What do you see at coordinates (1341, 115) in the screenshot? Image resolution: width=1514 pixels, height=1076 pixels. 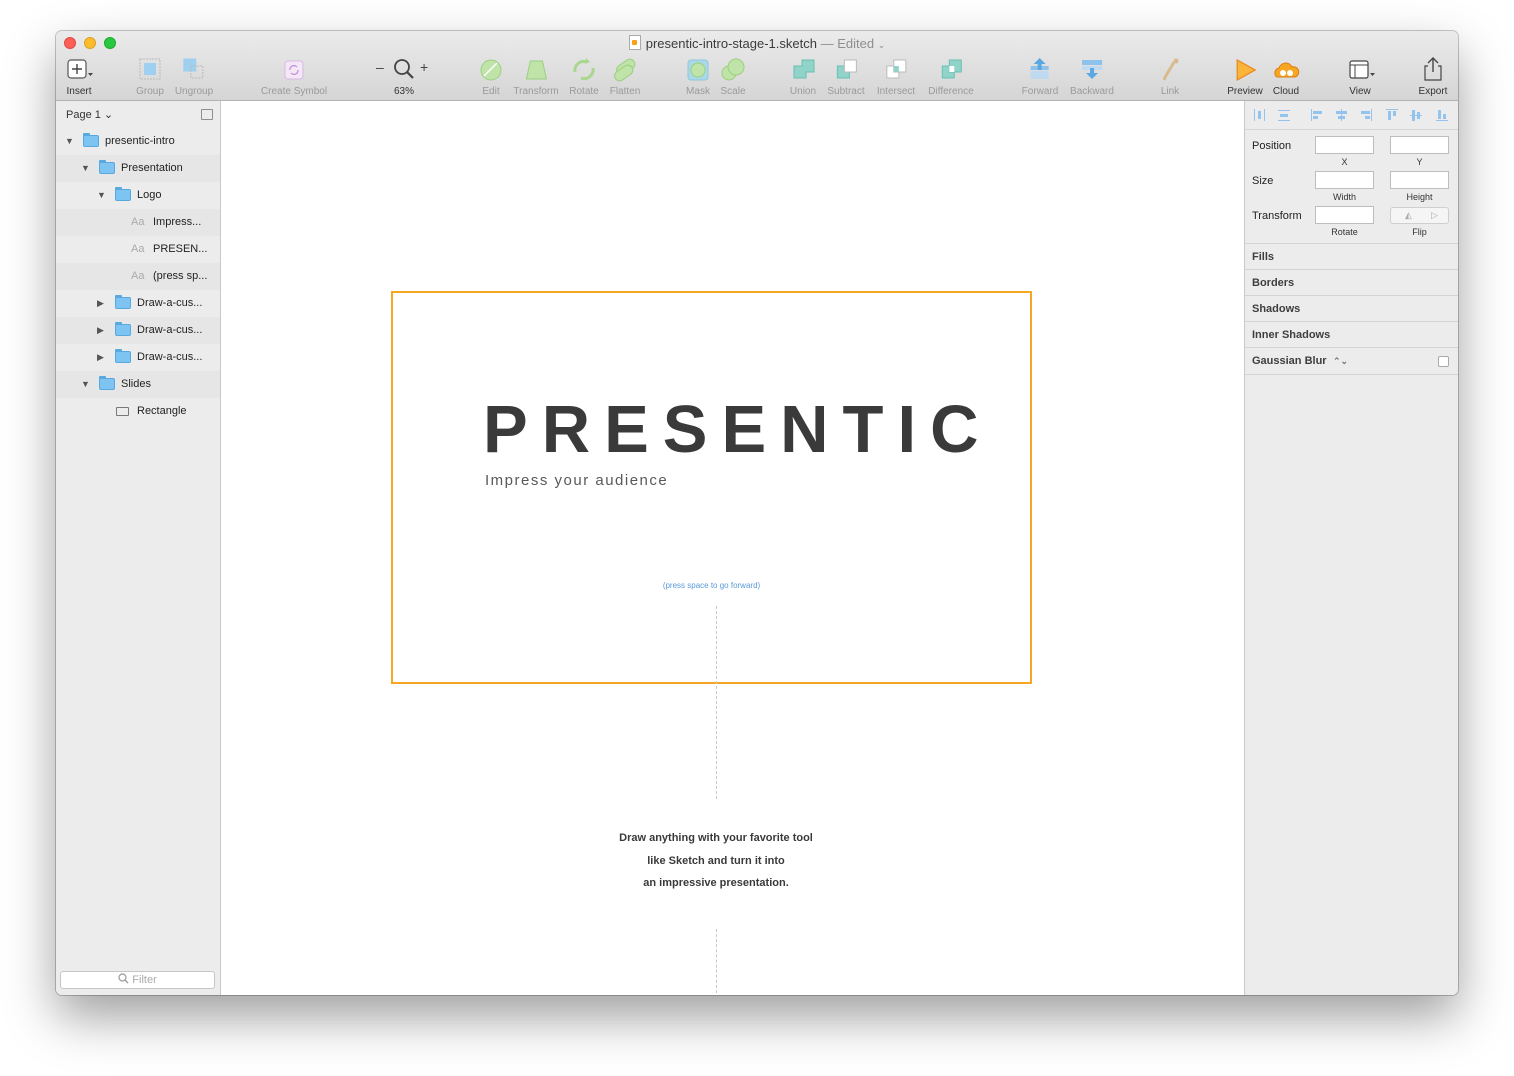 I see `align-center-horizontal-icon` at bounding box center [1341, 115].